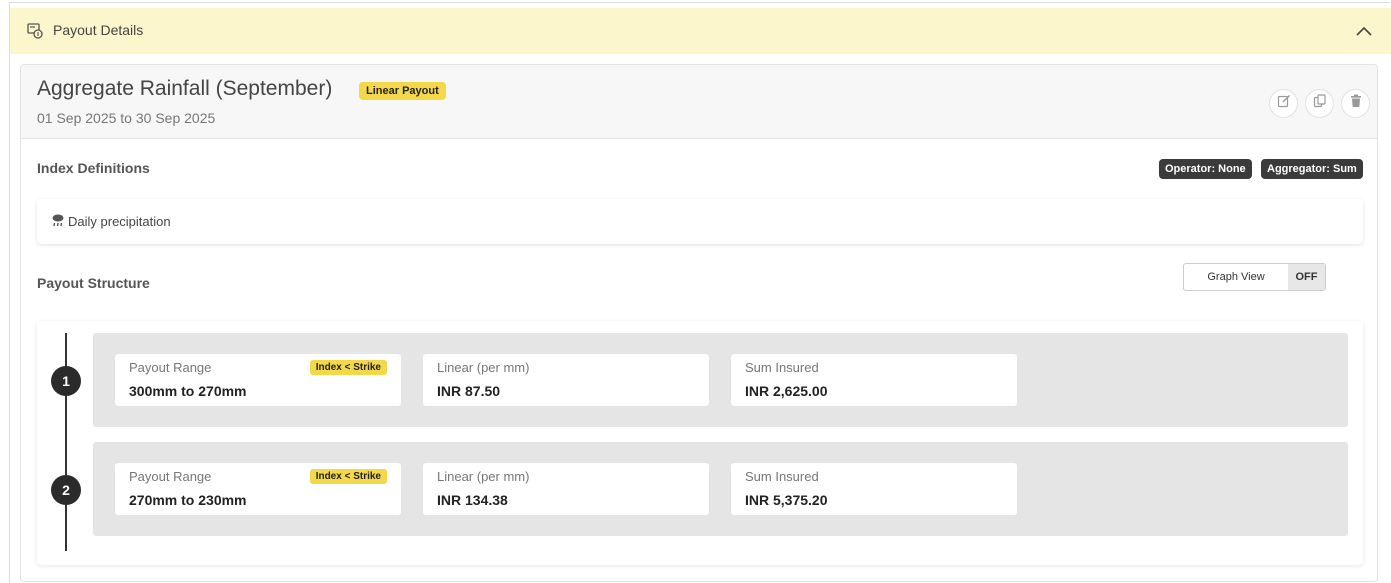 The height and width of the screenshot is (583, 1391). What do you see at coordinates (874, 380) in the screenshot?
I see `sum-insured-card: Sum Insured INR 2,625.00` at bounding box center [874, 380].